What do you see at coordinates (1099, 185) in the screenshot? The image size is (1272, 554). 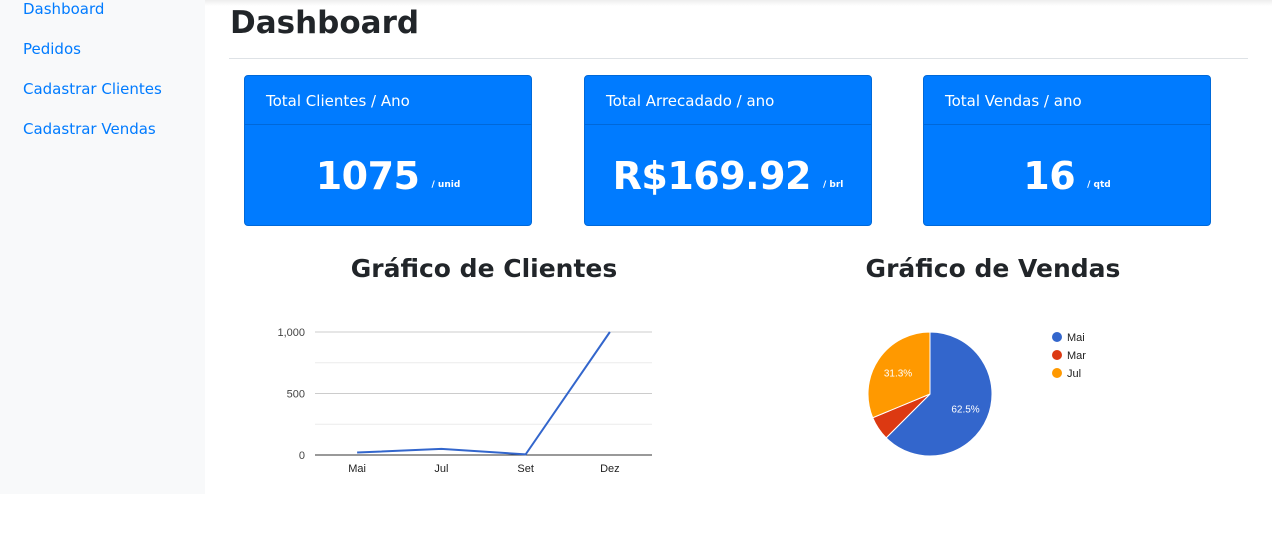 I see `card-unit: / qtd` at bounding box center [1099, 185].